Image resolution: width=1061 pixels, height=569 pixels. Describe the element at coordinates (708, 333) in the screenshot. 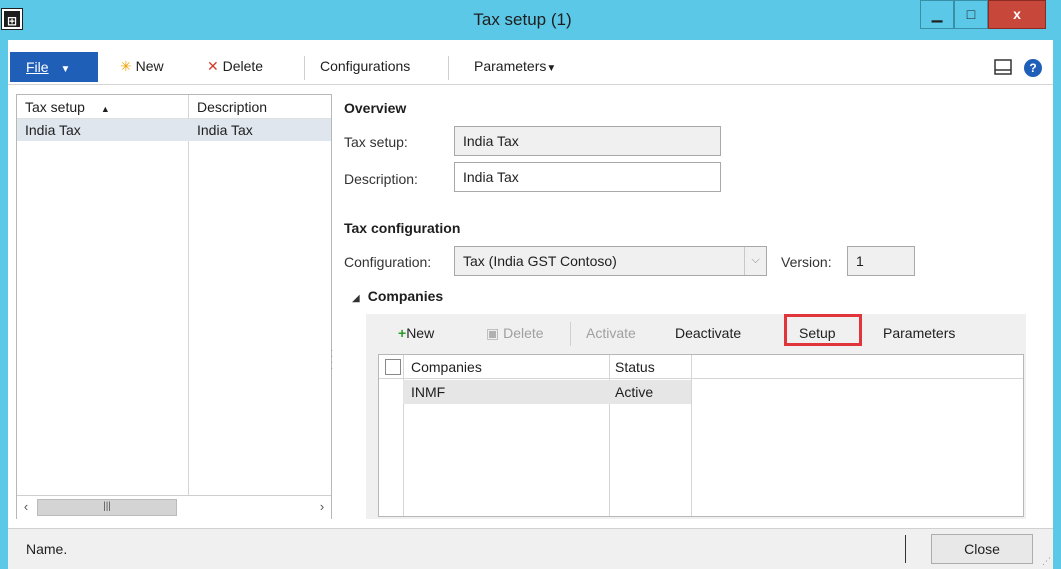

I see `deactivate-button: Deactivate` at that location.